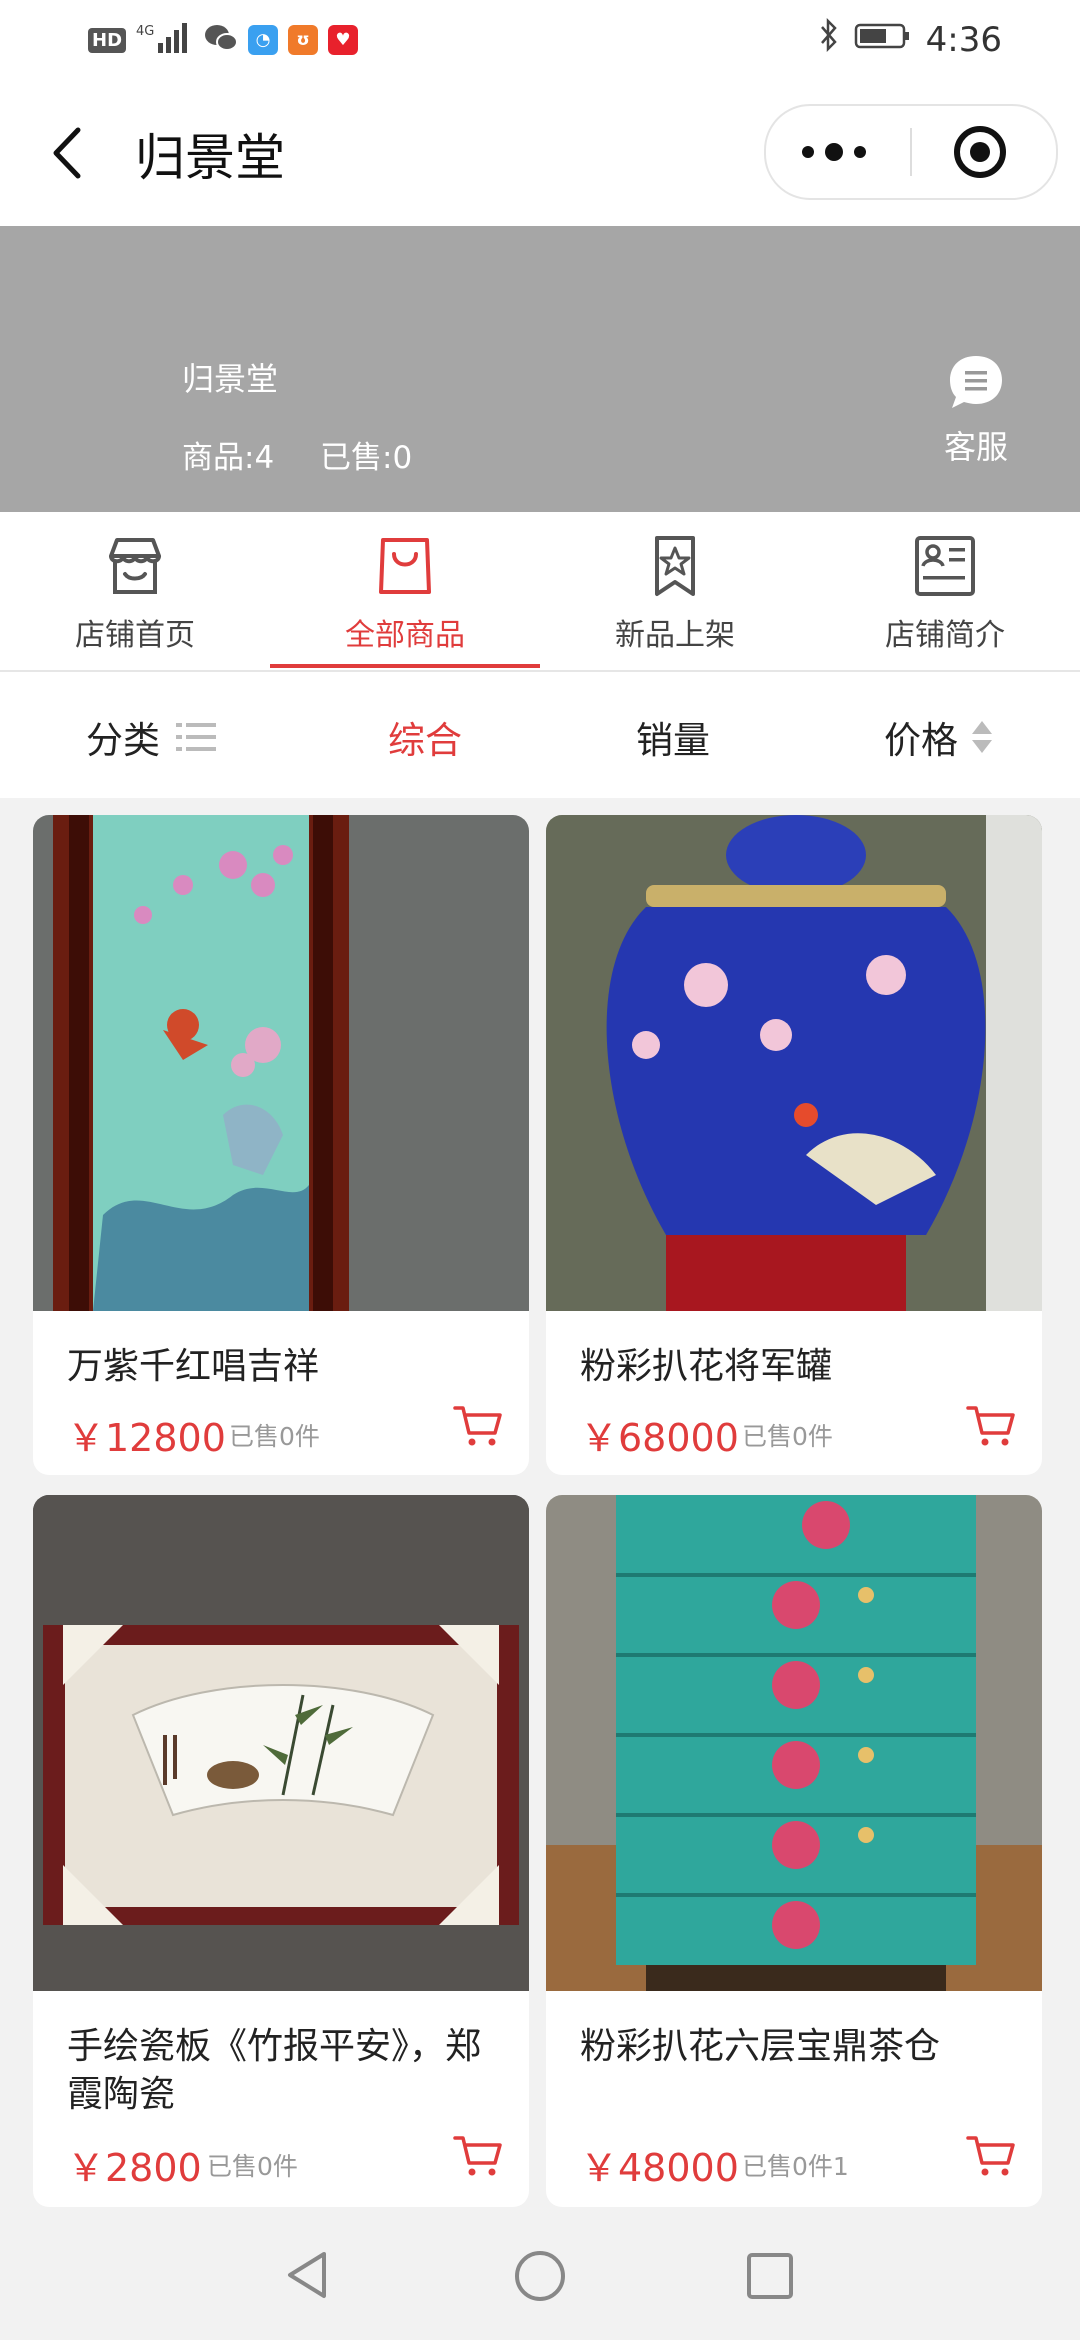  Describe the element at coordinates (134, 2168) in the screenshot. I see `product-price: ￥2800` at that location.